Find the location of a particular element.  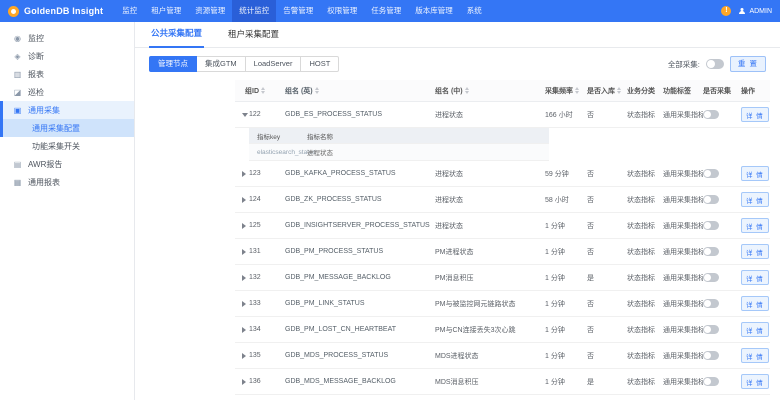

top-nav-item: 统计监控 is located at coordinates (254, 11).